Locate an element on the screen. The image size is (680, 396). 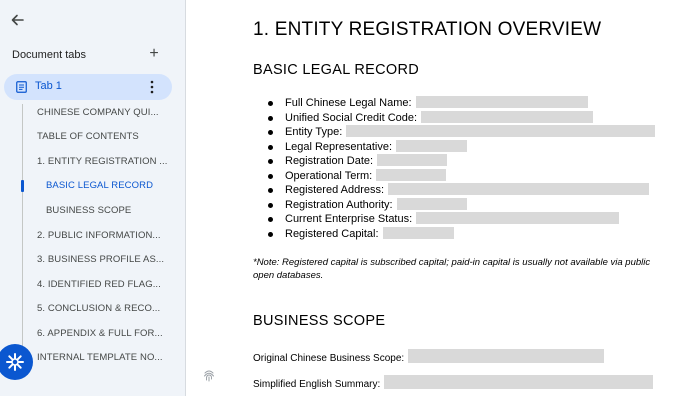
list-item: Legal Representative: is located at coordinates (459, 147).